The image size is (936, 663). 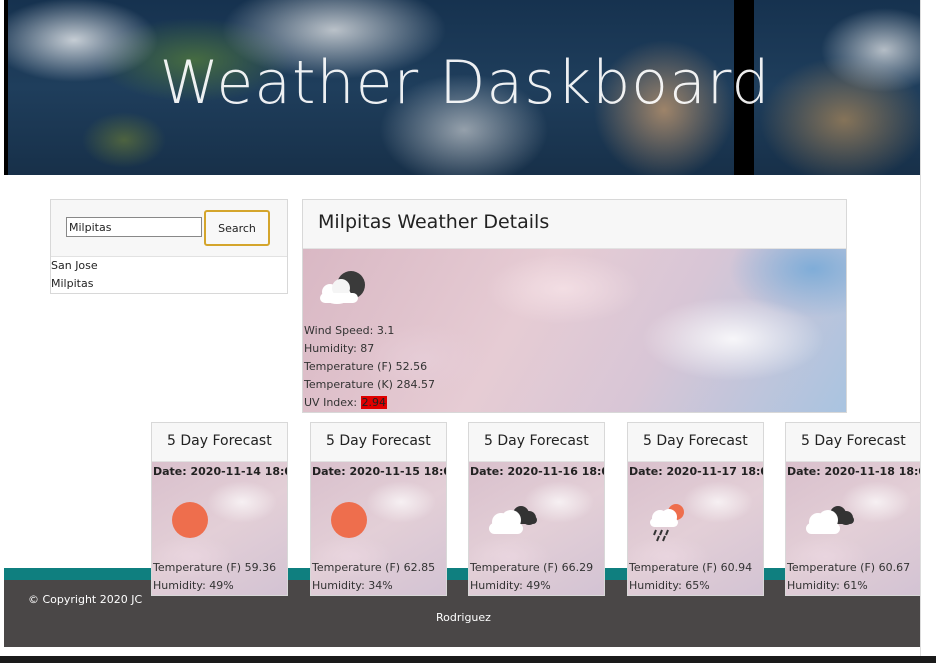 I want to click on page-title: Weather Daskboard, so click(x=465, y=83).